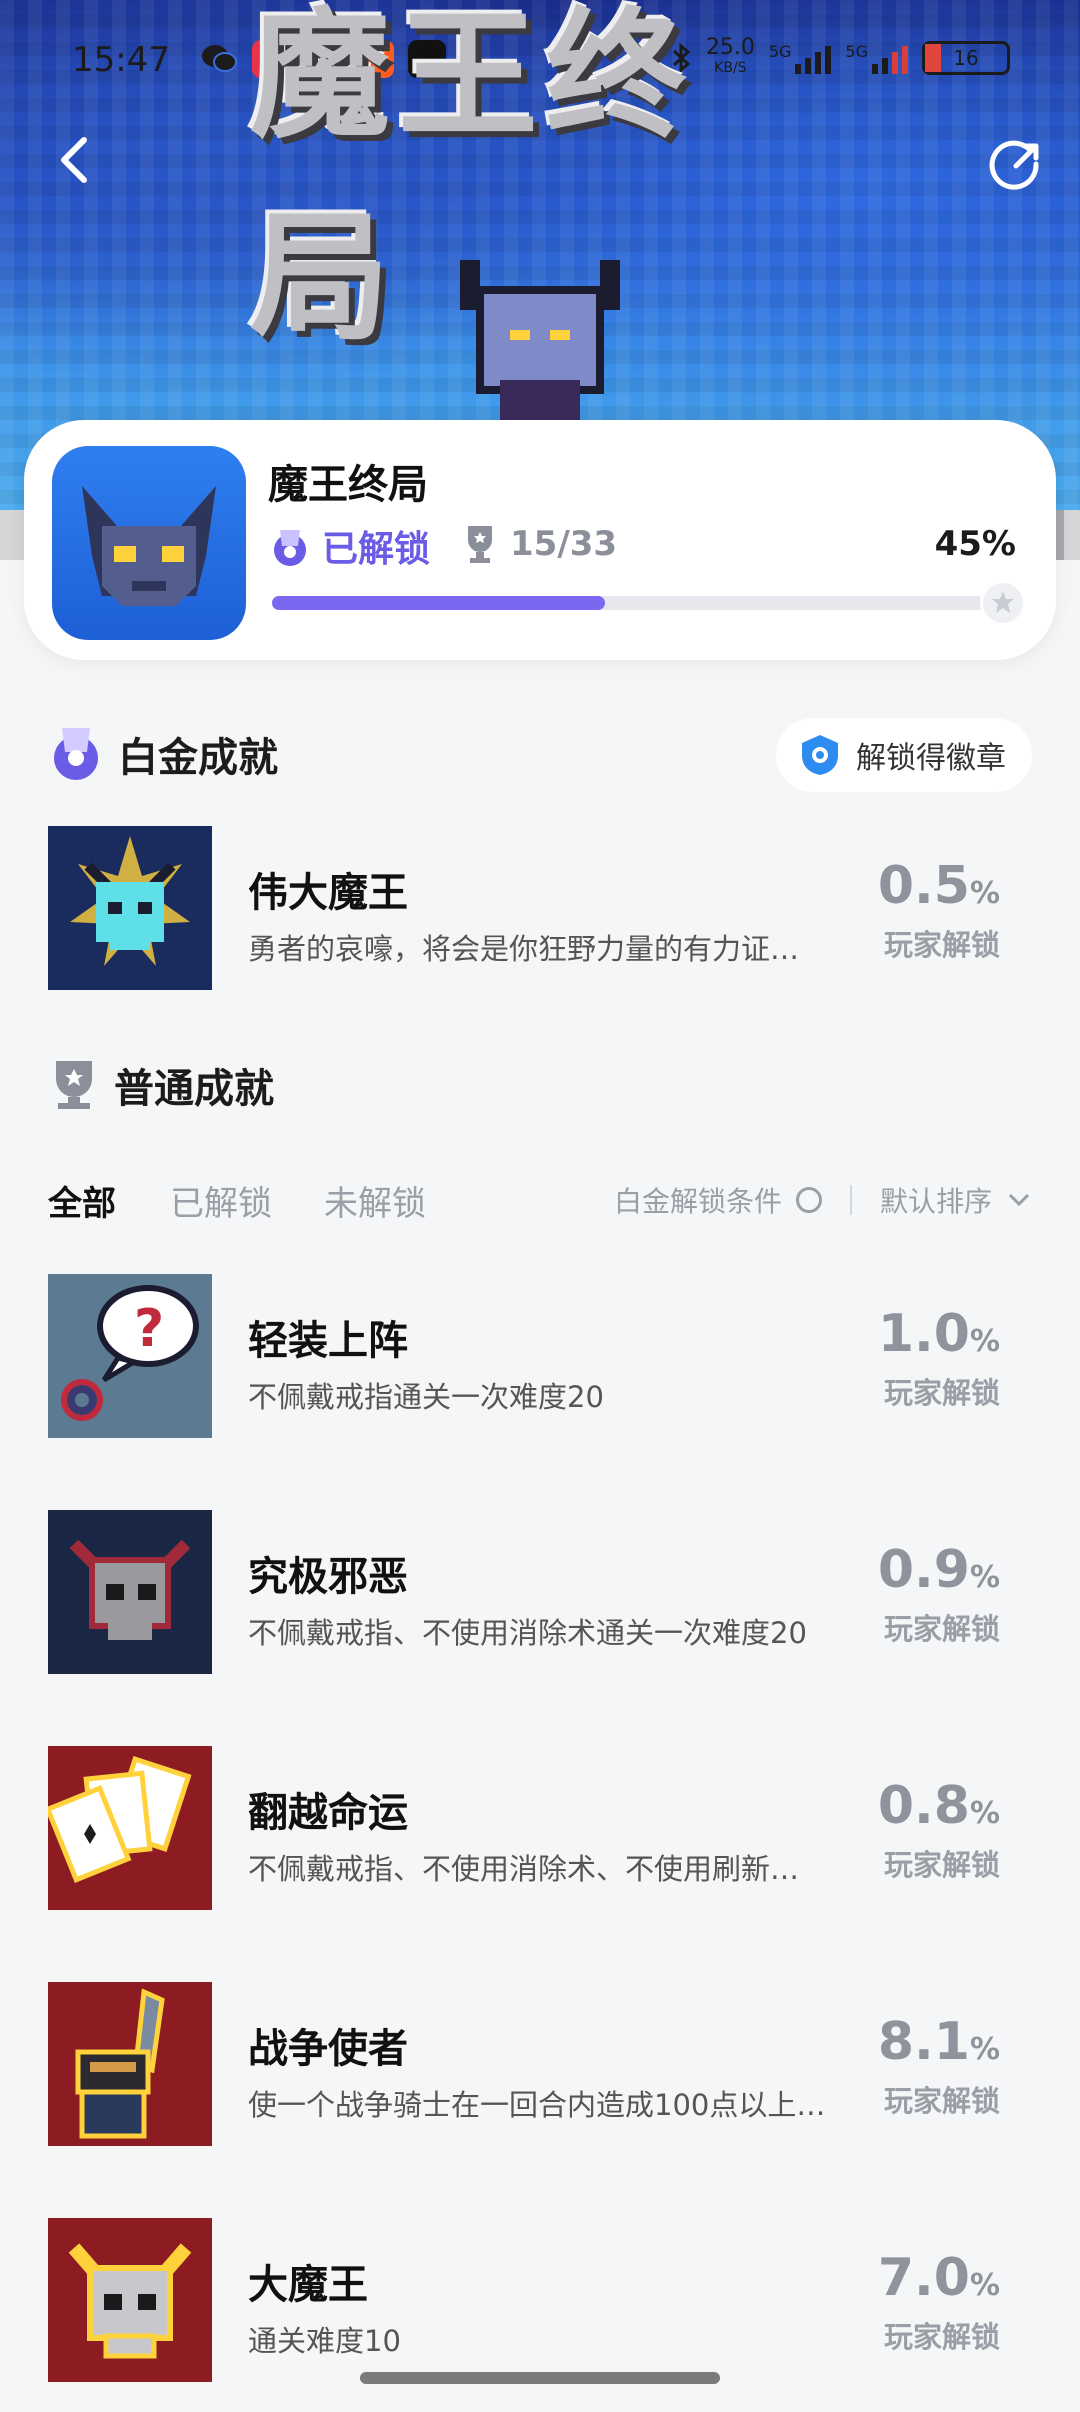 The image size is (1080, 2412). I want to click on platinum-section-title: 白金成就, so click(198, 758).